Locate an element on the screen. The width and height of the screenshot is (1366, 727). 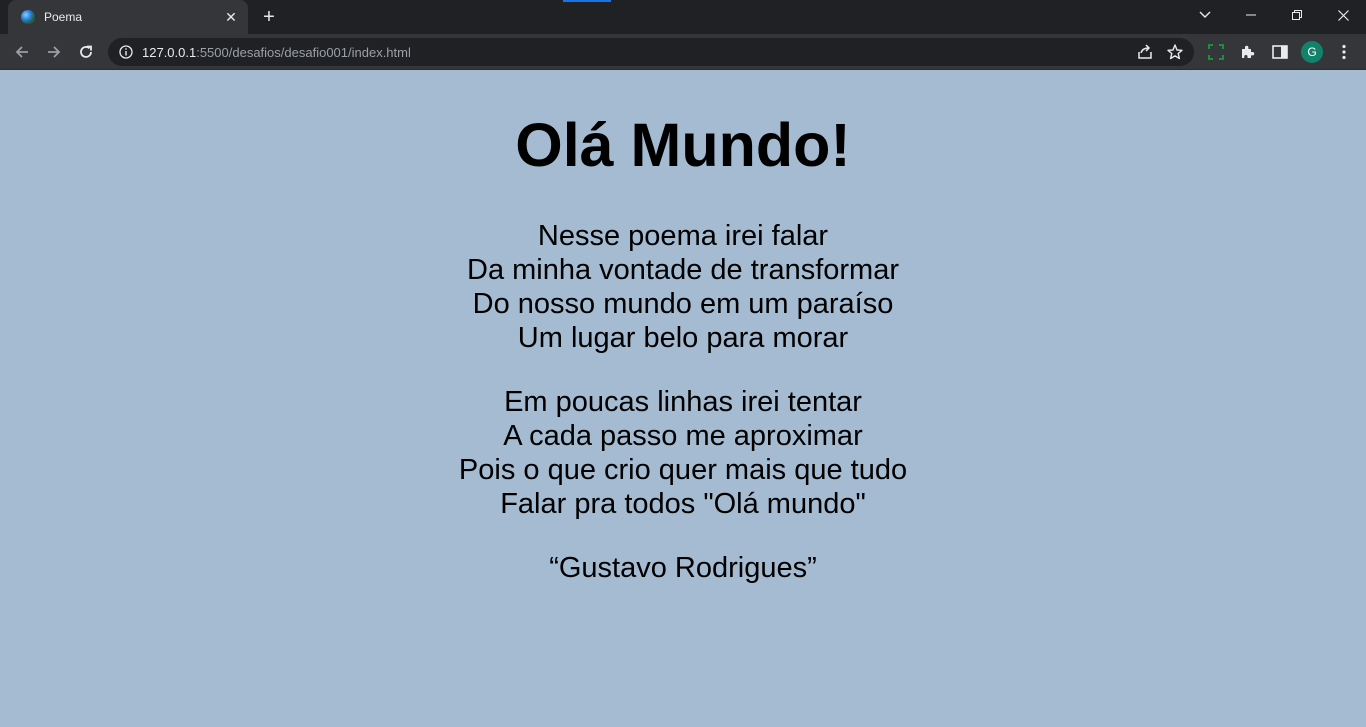
back-button is located at coordinates (22, 52).